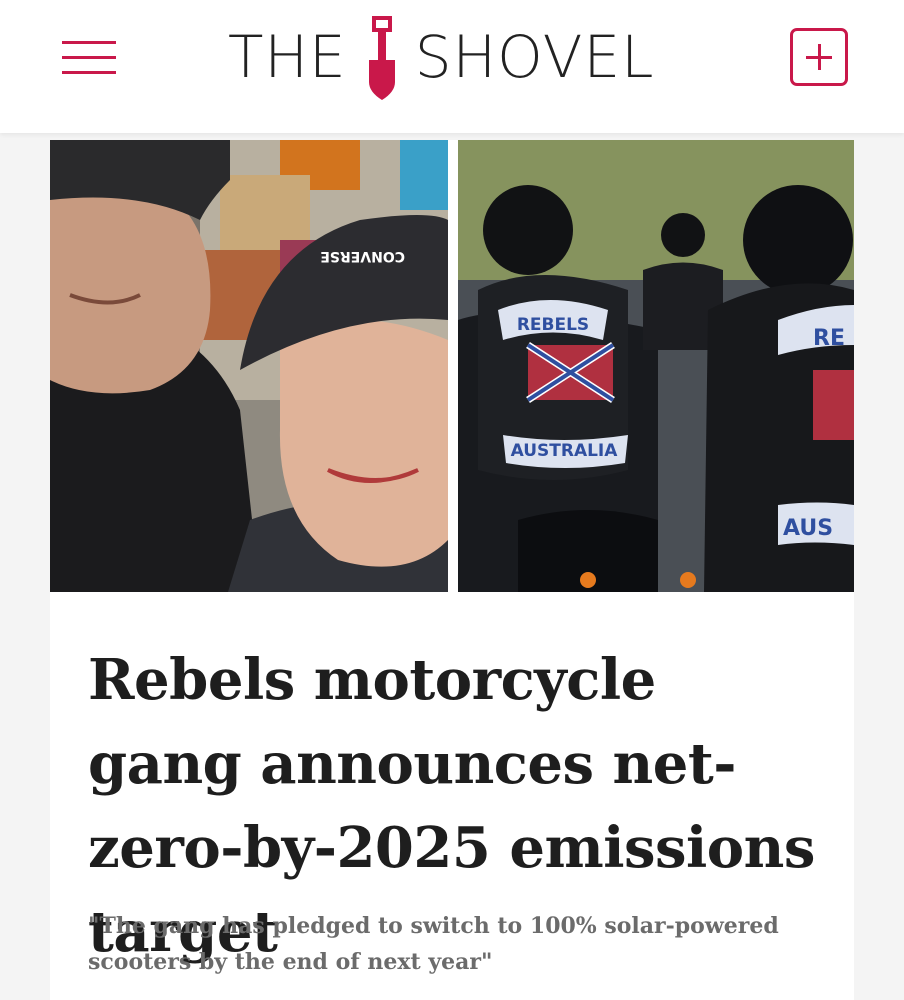 This screenshot has width=904, height=1000. What do you see at coordinates (819, 57) in the screenshot?
I see `plus-icon` at bounding box center [819, 57].